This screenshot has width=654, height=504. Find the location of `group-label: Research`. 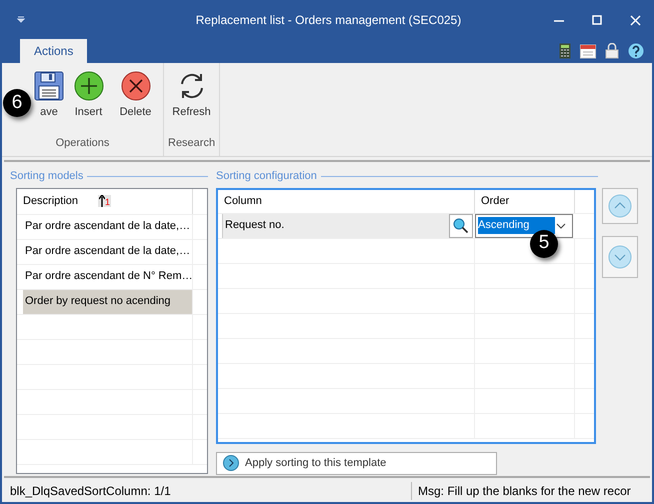

group-label: Research is located at coordinates (192, 143).